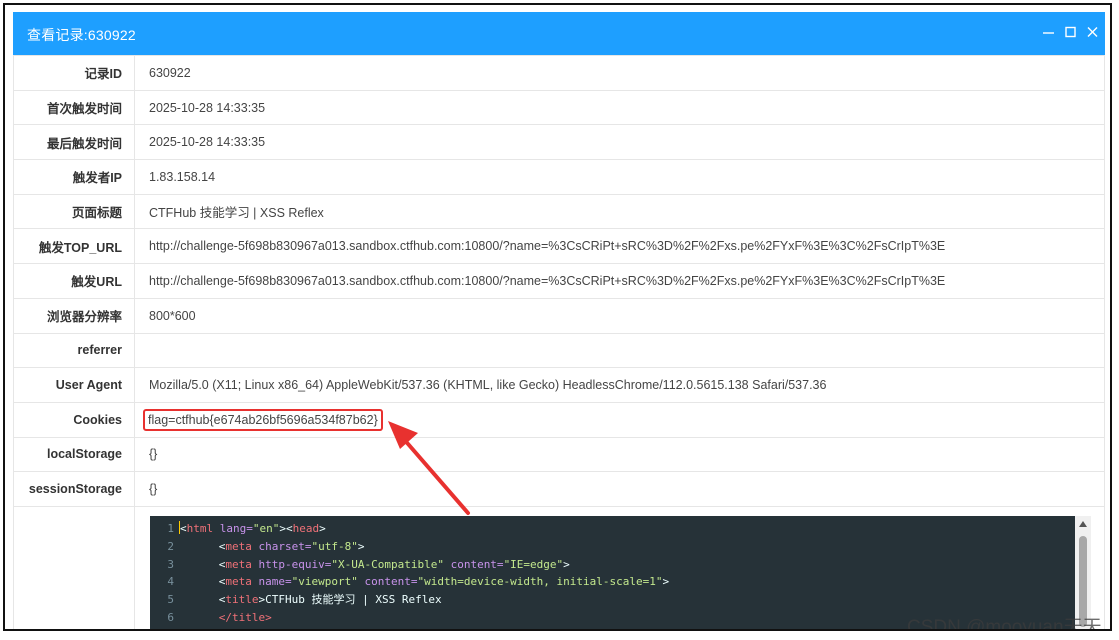  What do you see at coordinates (266, 546) in the screenshot?
I see `code-line: 2 <meta charset="utf-8">` at bounding box center [266, 546].